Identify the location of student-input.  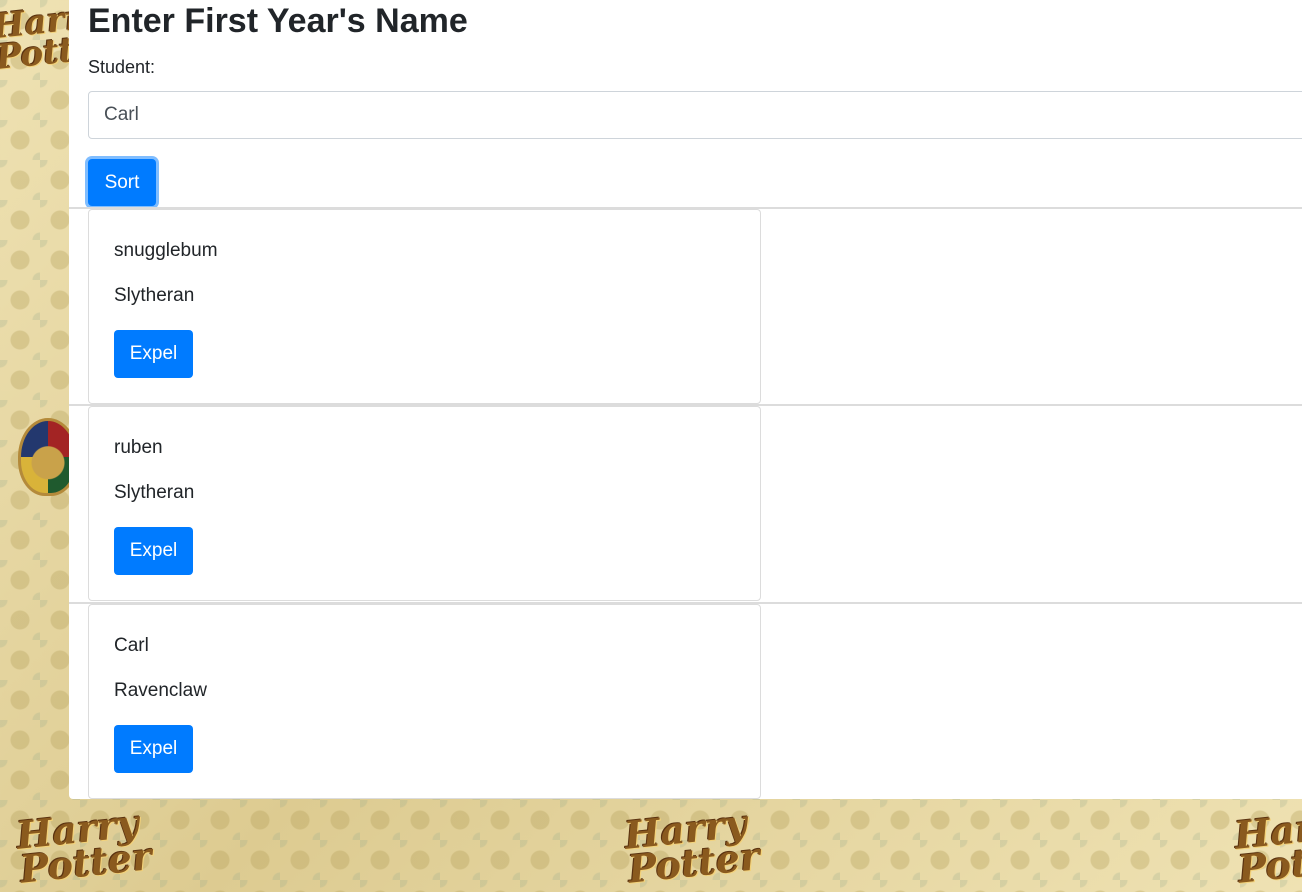
(695, 115).